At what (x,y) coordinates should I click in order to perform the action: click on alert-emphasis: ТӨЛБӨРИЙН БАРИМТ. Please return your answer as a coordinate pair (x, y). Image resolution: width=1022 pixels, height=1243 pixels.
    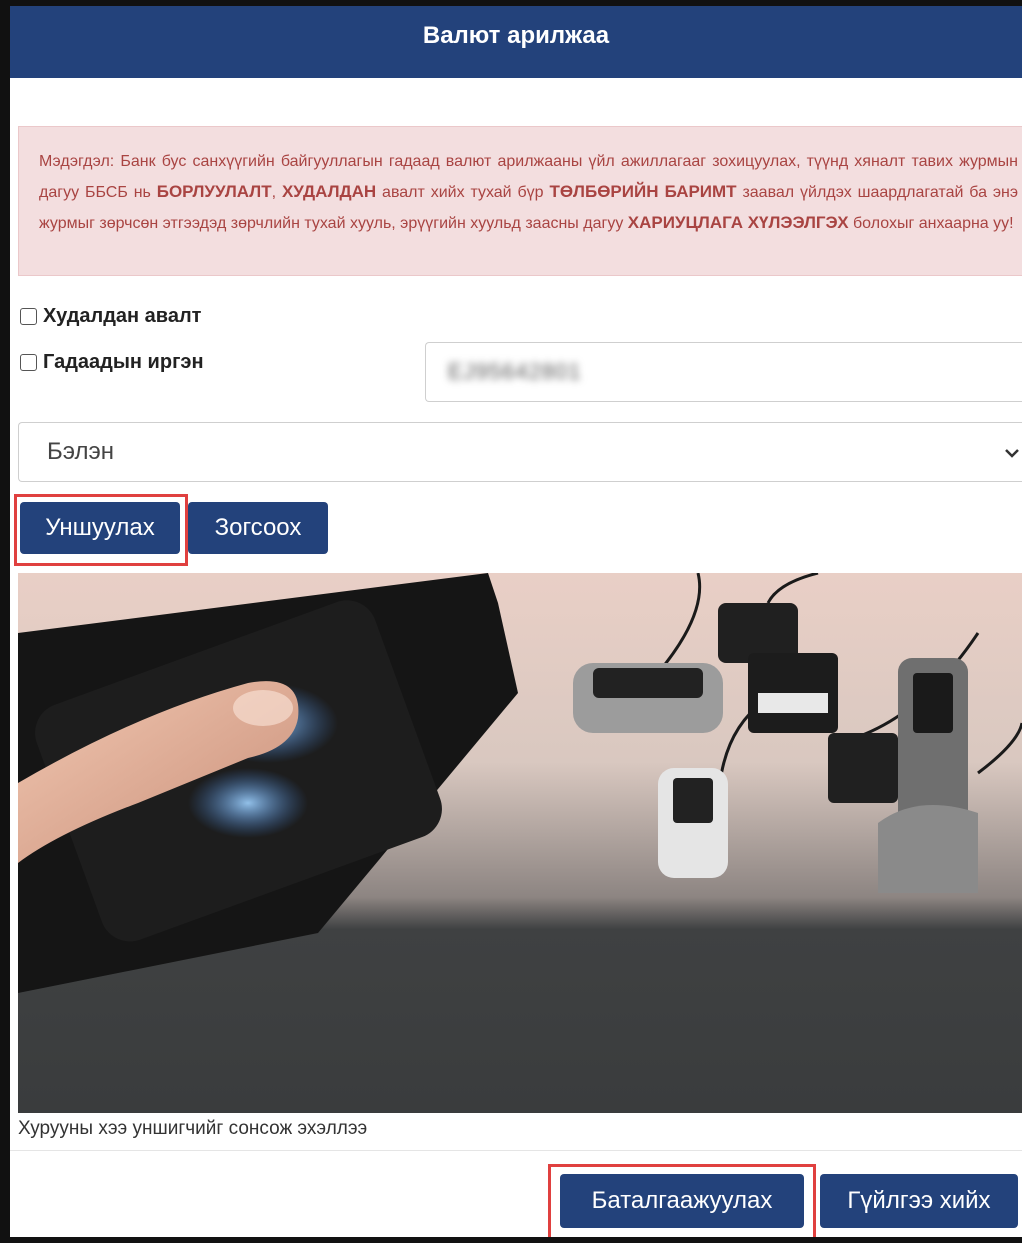
    Looking at the image, I should click on (643, 191).